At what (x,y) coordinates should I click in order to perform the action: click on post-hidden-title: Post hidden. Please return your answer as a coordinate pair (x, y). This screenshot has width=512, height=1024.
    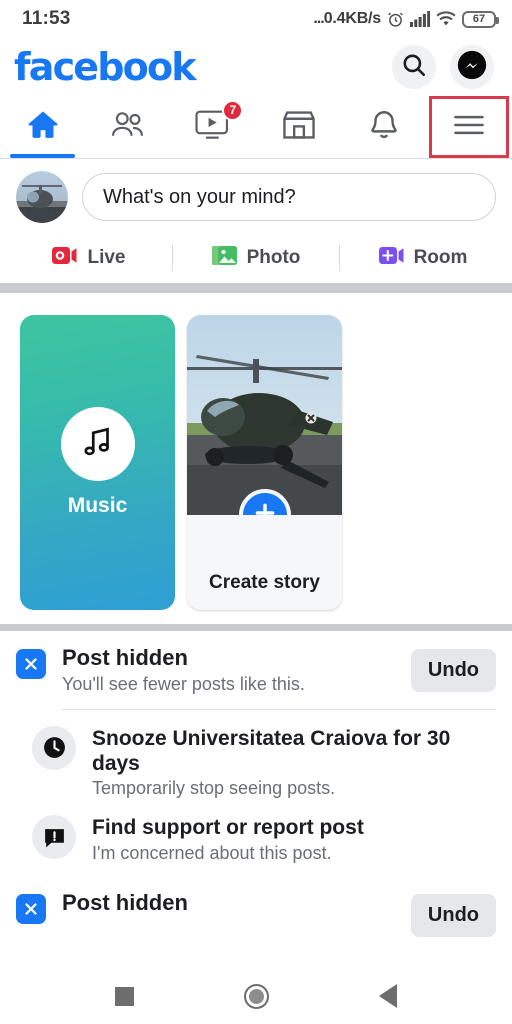
    Looking at the image, I should click on (125, 657).